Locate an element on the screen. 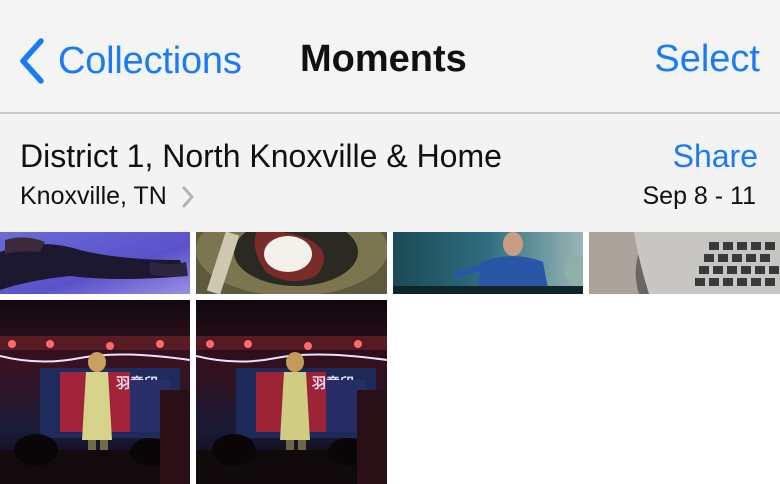 The width and height of the screenshot is (780, 484). moment-location-link: Knoxville, TN is located at coordinates (107, 196).